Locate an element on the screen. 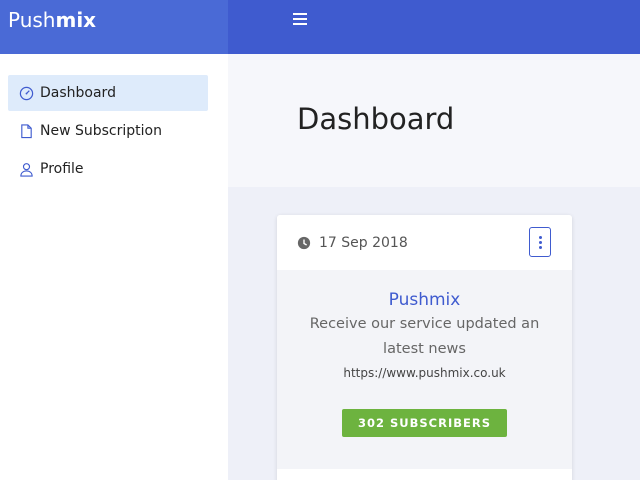  sidebar-item-new-subscription: New Subscription is located at coordinates (108, 131).